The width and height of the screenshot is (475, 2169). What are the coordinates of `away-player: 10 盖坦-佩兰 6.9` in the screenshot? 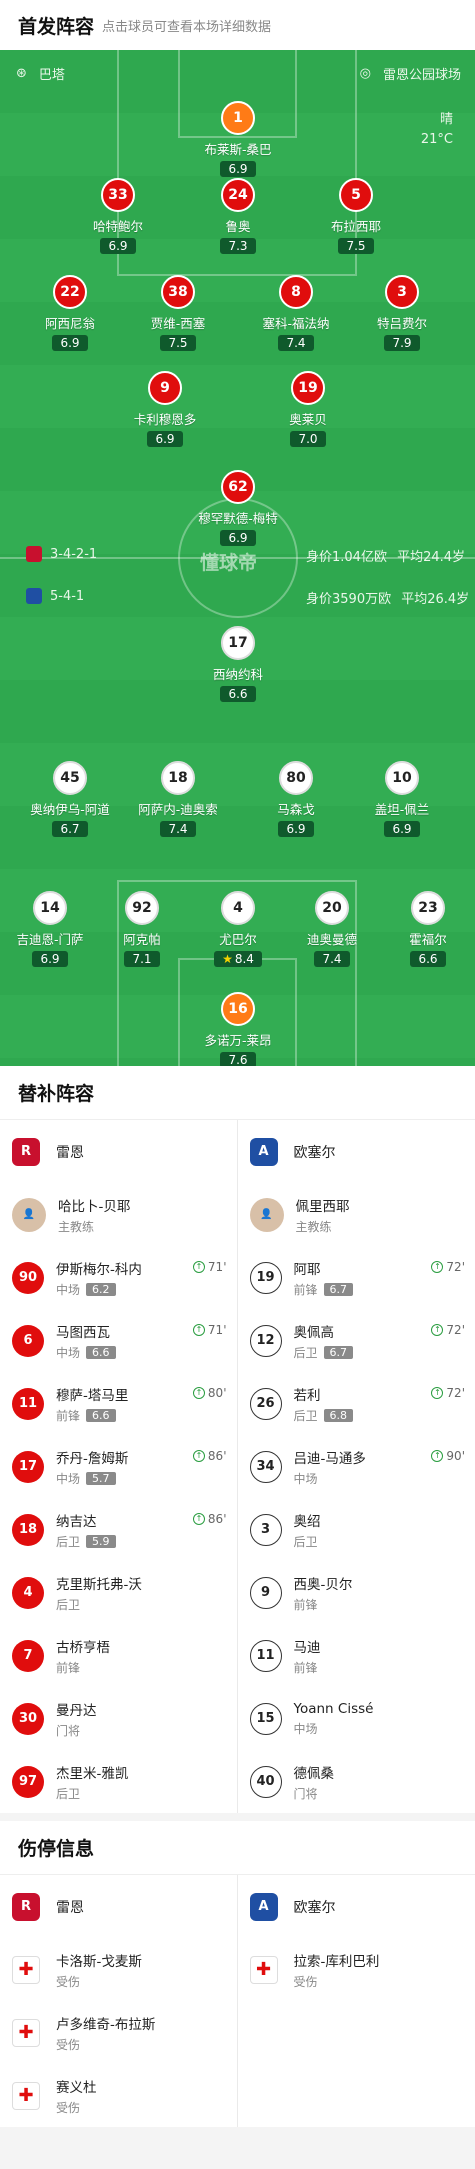 It's located at (402, 799).